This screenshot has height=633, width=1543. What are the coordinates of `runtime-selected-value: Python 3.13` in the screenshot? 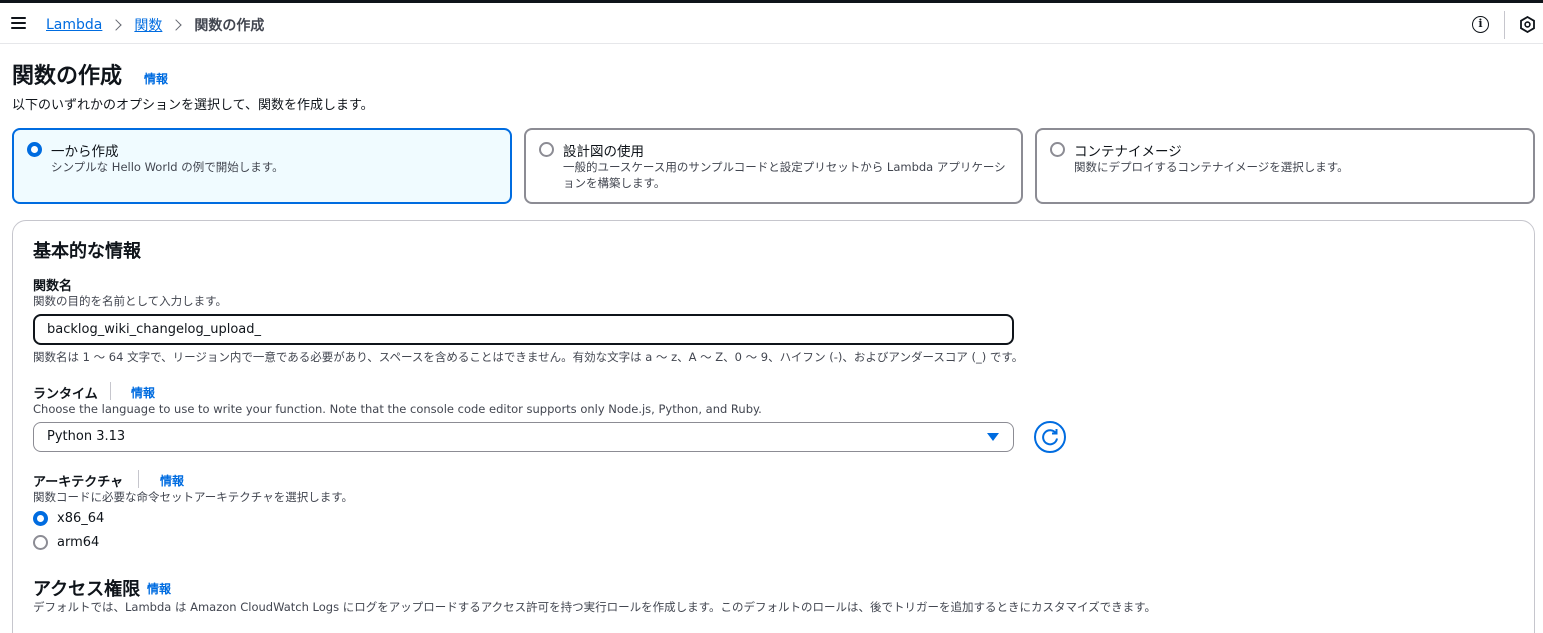 It's located at (86, 436).